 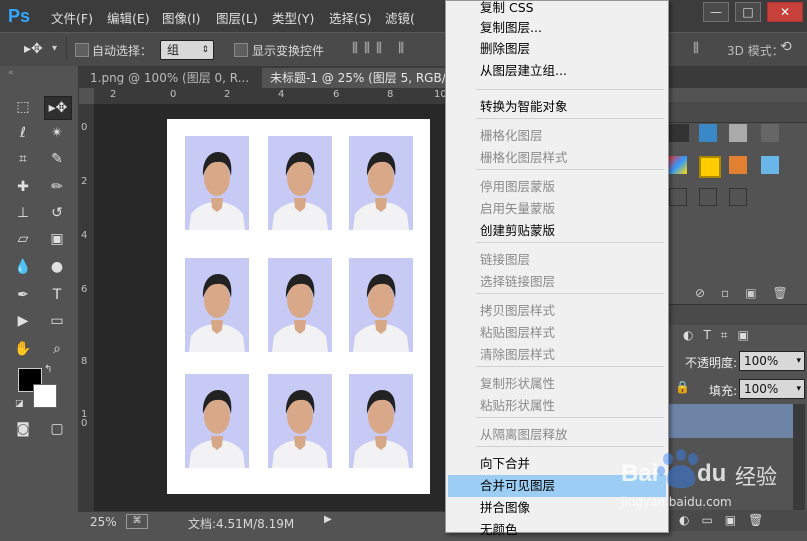 I want to click on eyedropper-icon: ✎, so click(x=57, y=159).